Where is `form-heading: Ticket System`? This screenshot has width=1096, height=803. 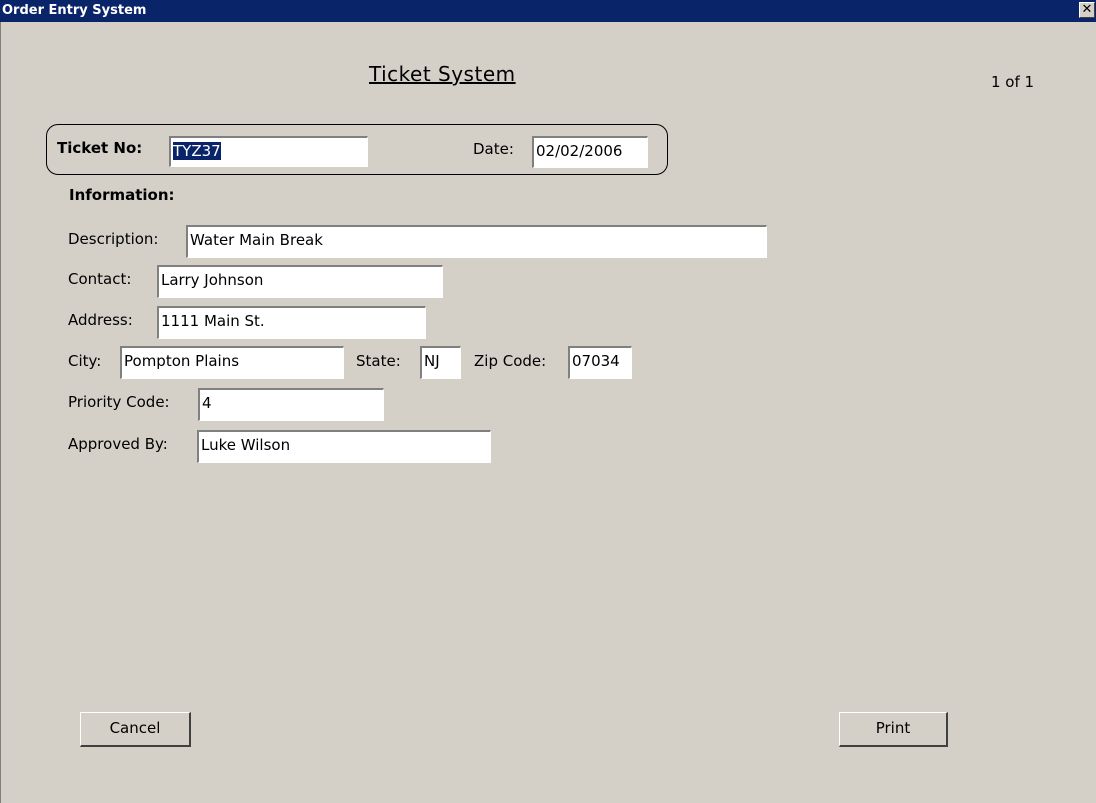
form-heading: Ticket System is located at coordinates (442, 74).